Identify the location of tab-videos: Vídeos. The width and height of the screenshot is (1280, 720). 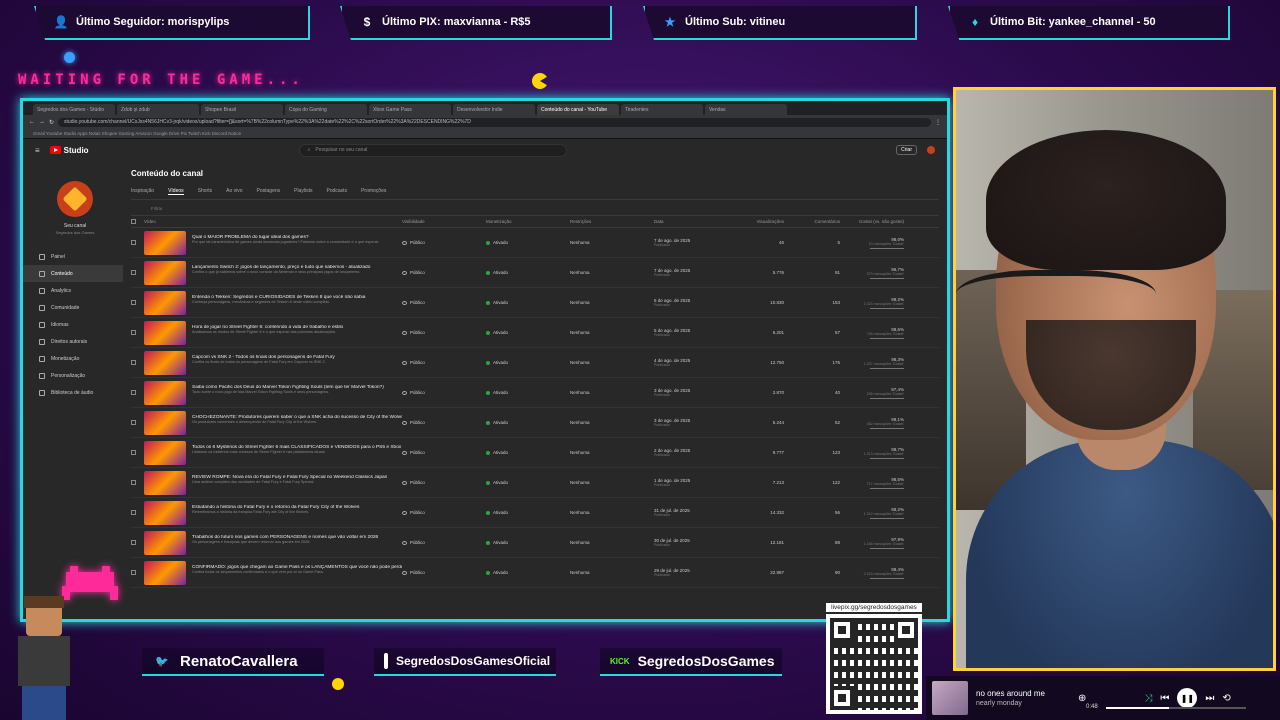
(176, 191).